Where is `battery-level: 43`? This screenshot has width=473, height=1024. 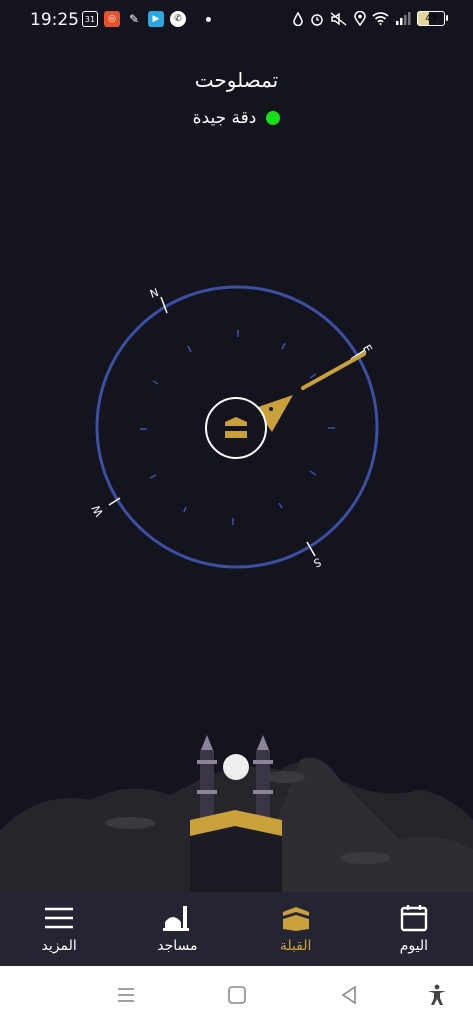 battery-level: 43 is located at coordinates (431, 18).